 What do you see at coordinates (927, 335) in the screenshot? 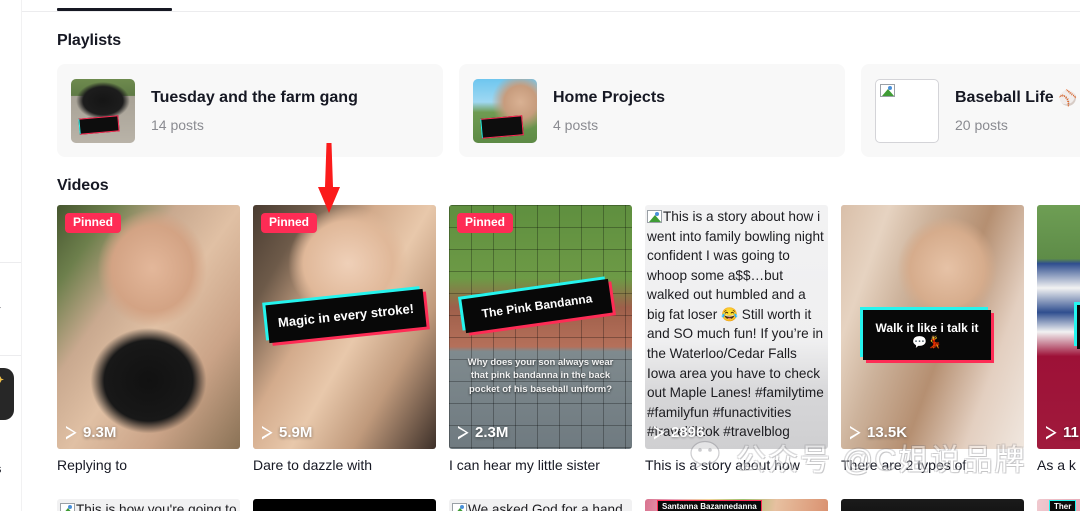
I see `video-overlay-sticker: Walk it like i talk it 💬💃` at bounding box center [927, 335].